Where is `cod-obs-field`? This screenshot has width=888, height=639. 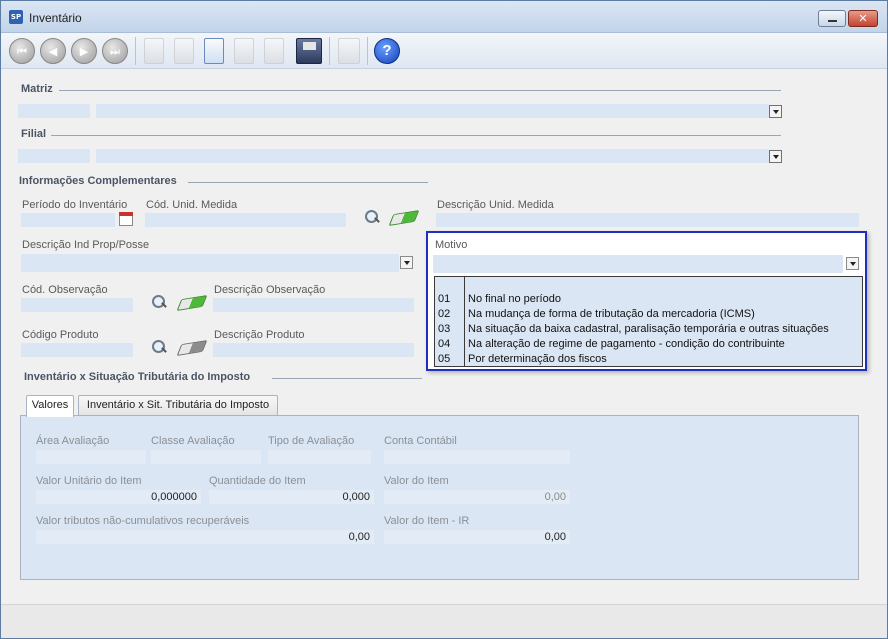
cod-obs-field is located at coordinates (77, 305).